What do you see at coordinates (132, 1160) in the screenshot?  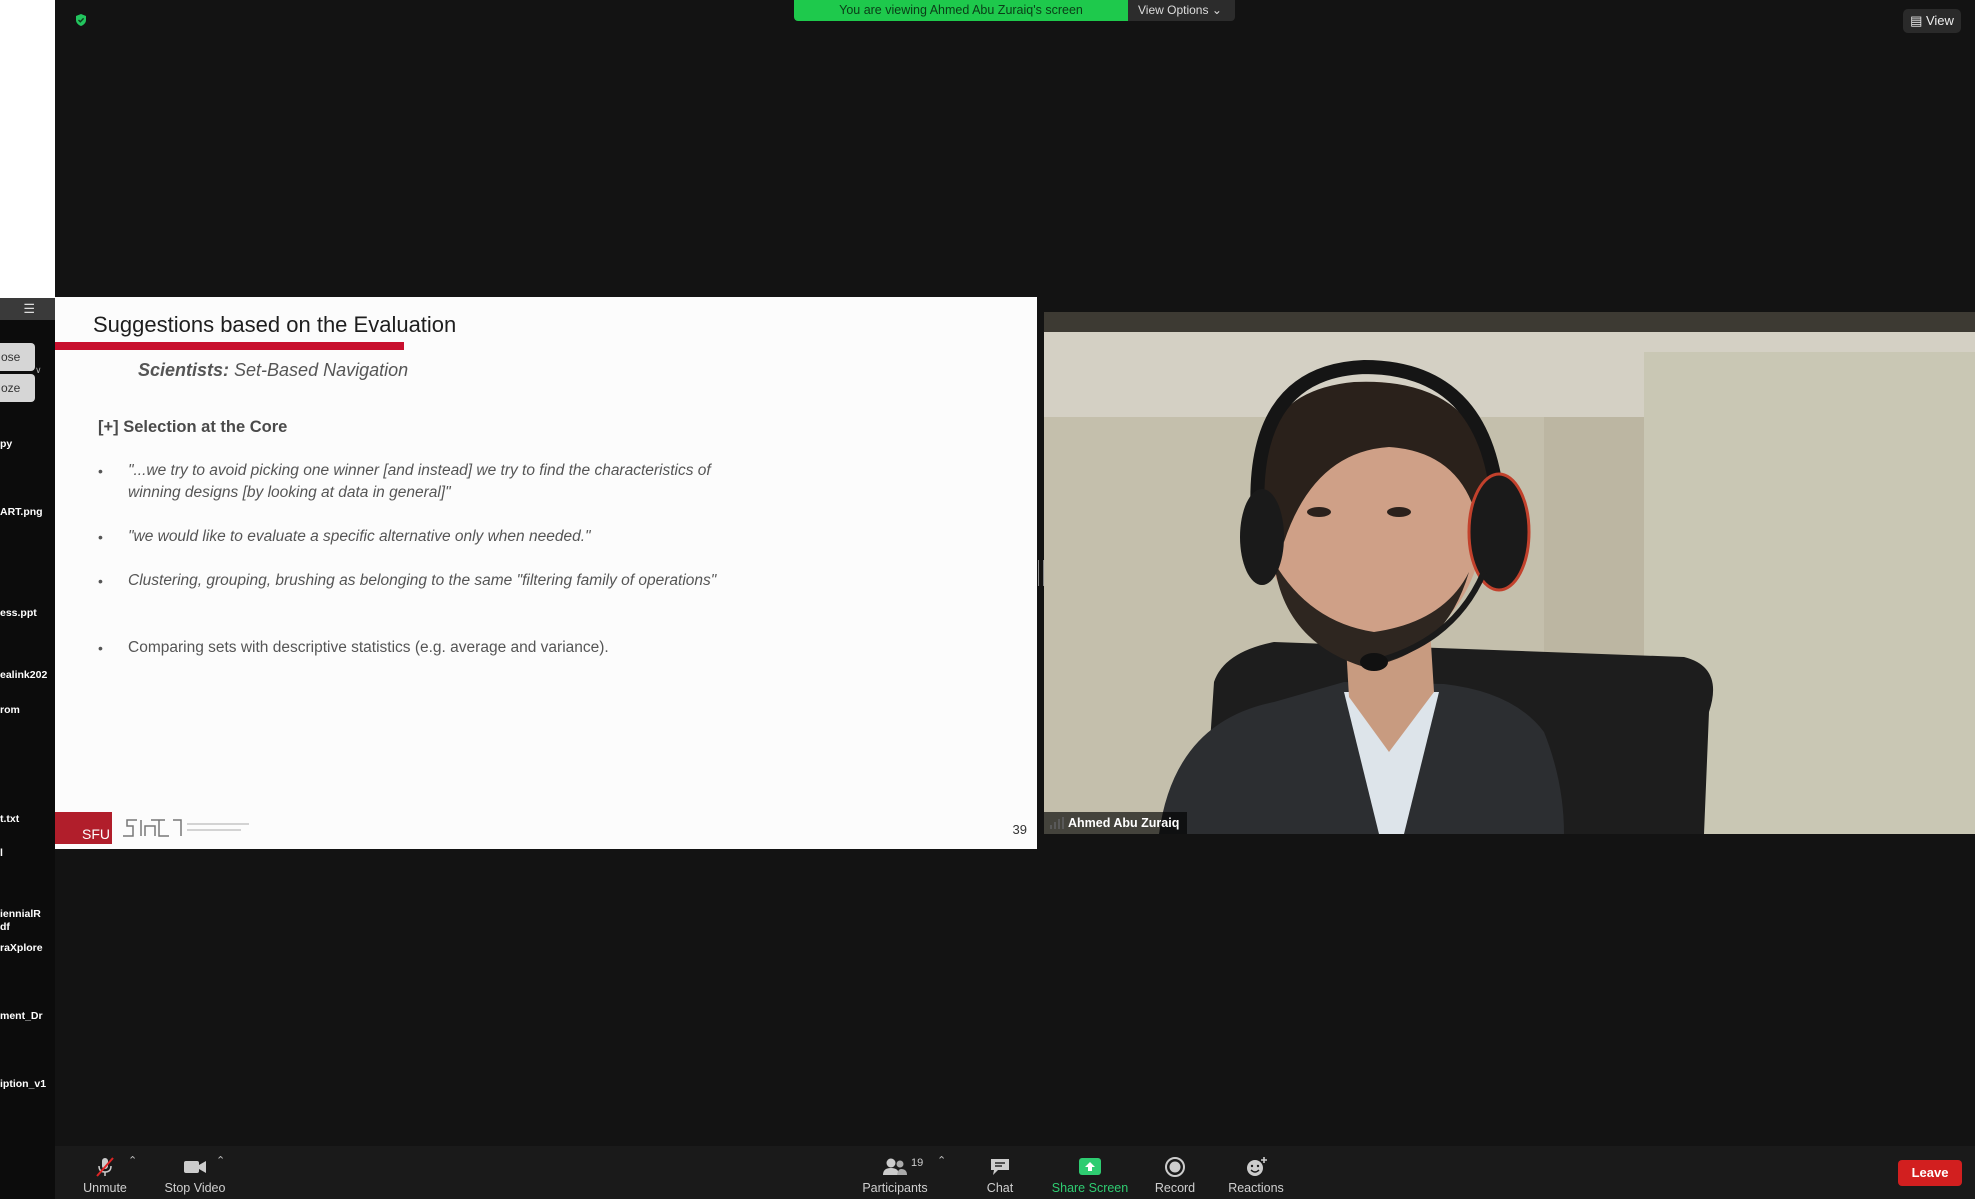 I see `audio-options-chevron-icon: ⌃` at bounding box center [132, 1160].